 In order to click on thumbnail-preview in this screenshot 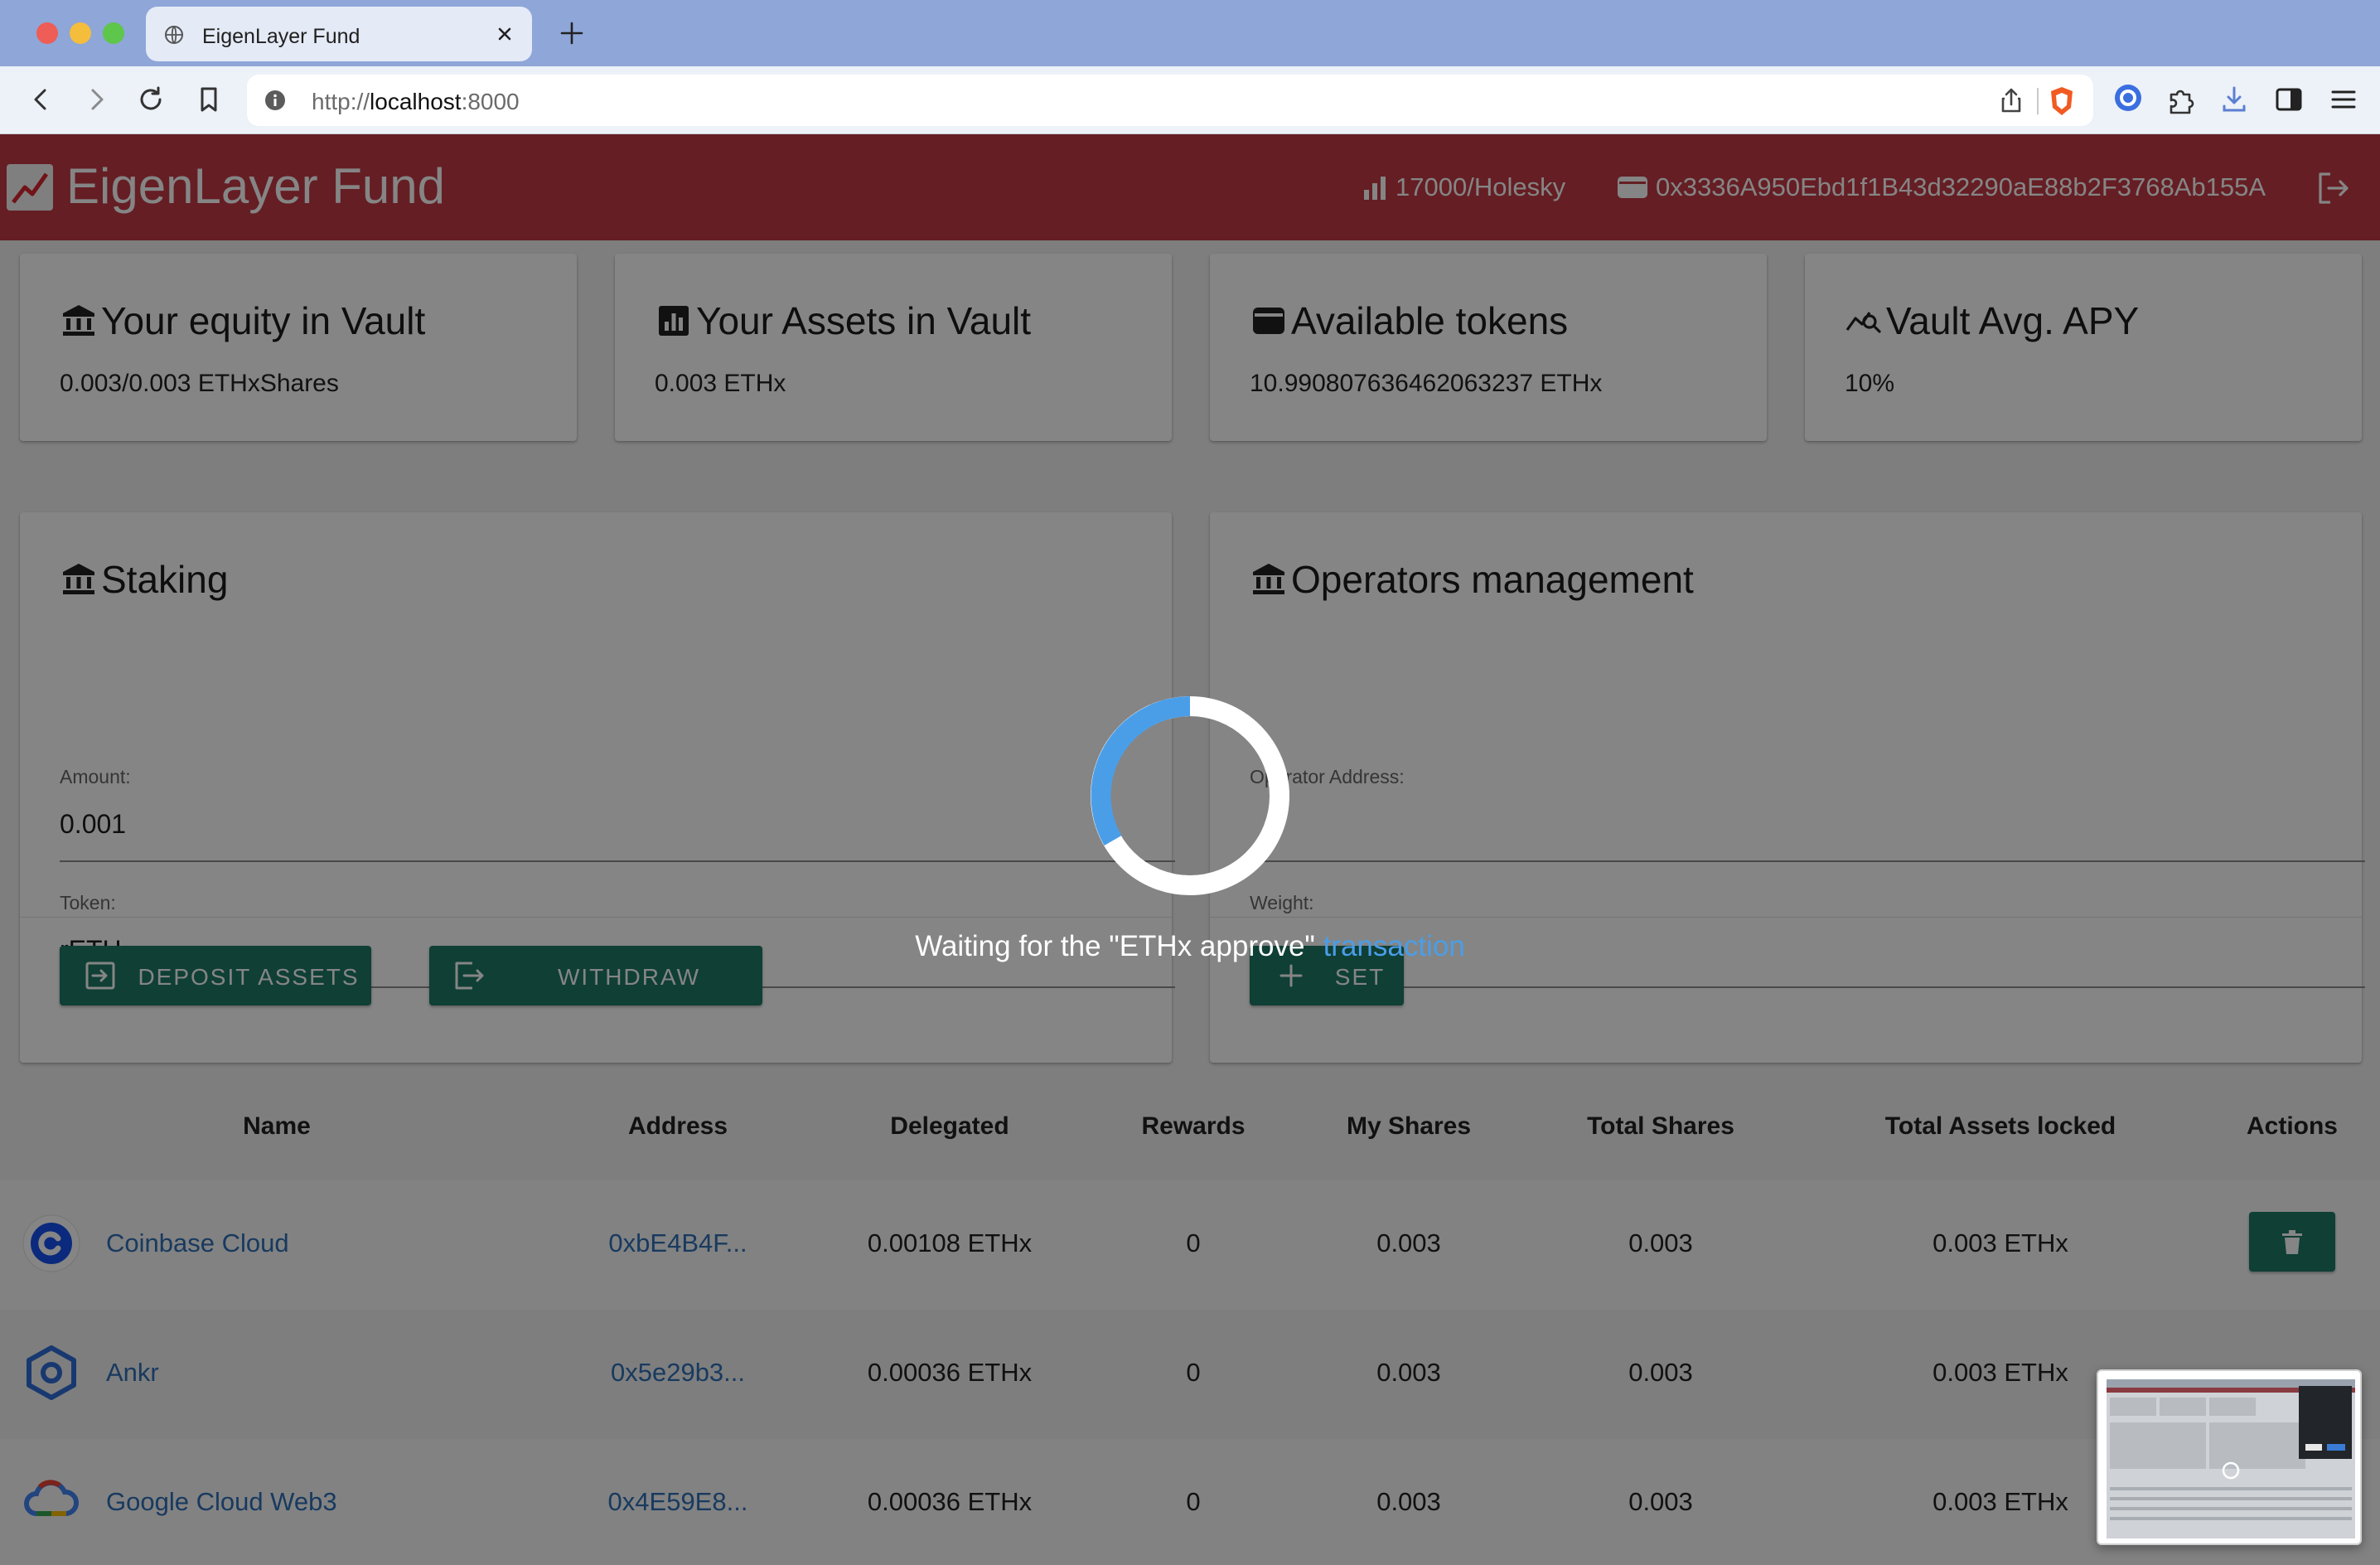, I will do `click(2231, 1459)`.